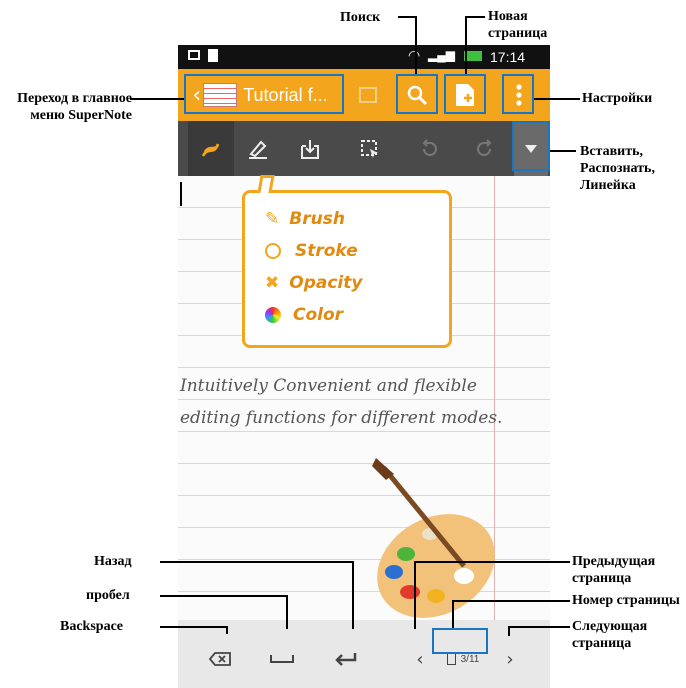  Describe the element at coordinates (272, 283) in the screenshot. I see `opacity-icon: ✖` at that location.